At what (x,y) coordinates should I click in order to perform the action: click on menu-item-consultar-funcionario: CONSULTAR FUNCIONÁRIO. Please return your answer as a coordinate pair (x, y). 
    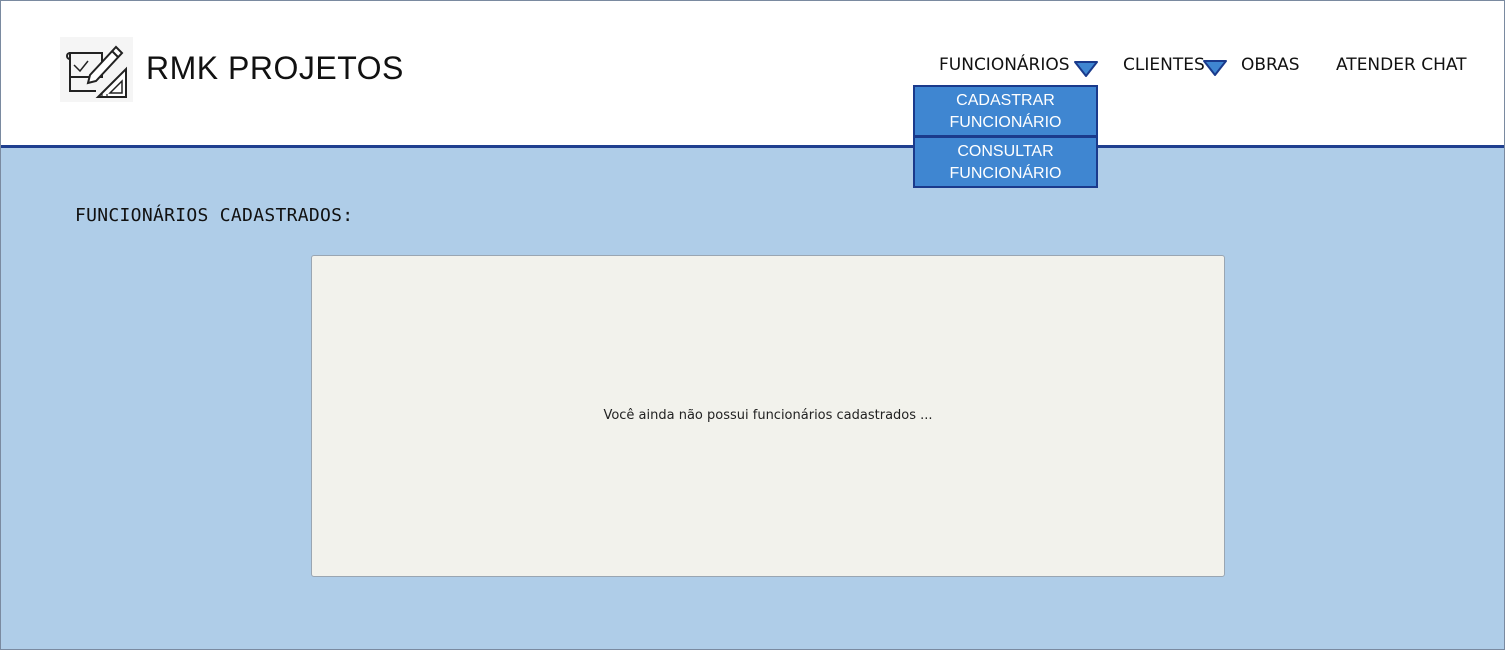
    Looking at the image, I should click on (1005, 162).